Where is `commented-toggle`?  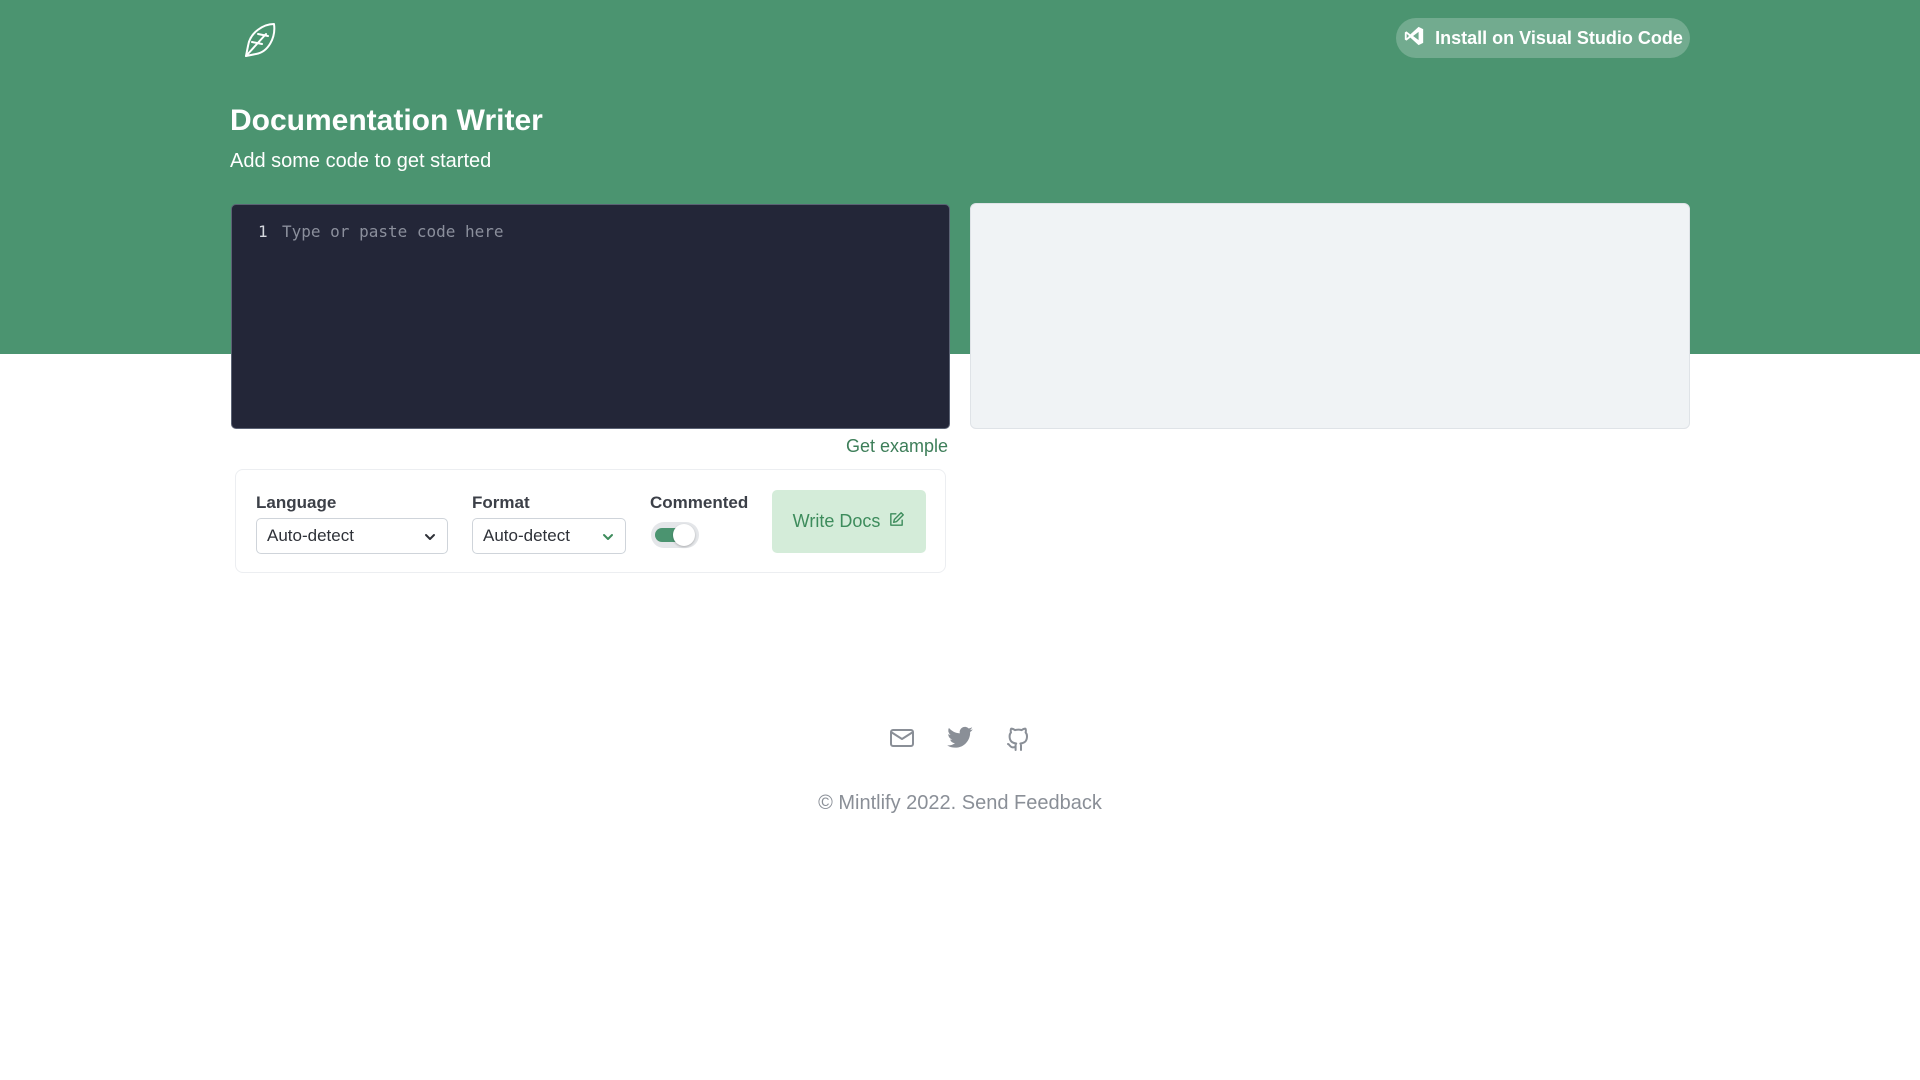 commented-toggle is located at coordinates (675, 535).